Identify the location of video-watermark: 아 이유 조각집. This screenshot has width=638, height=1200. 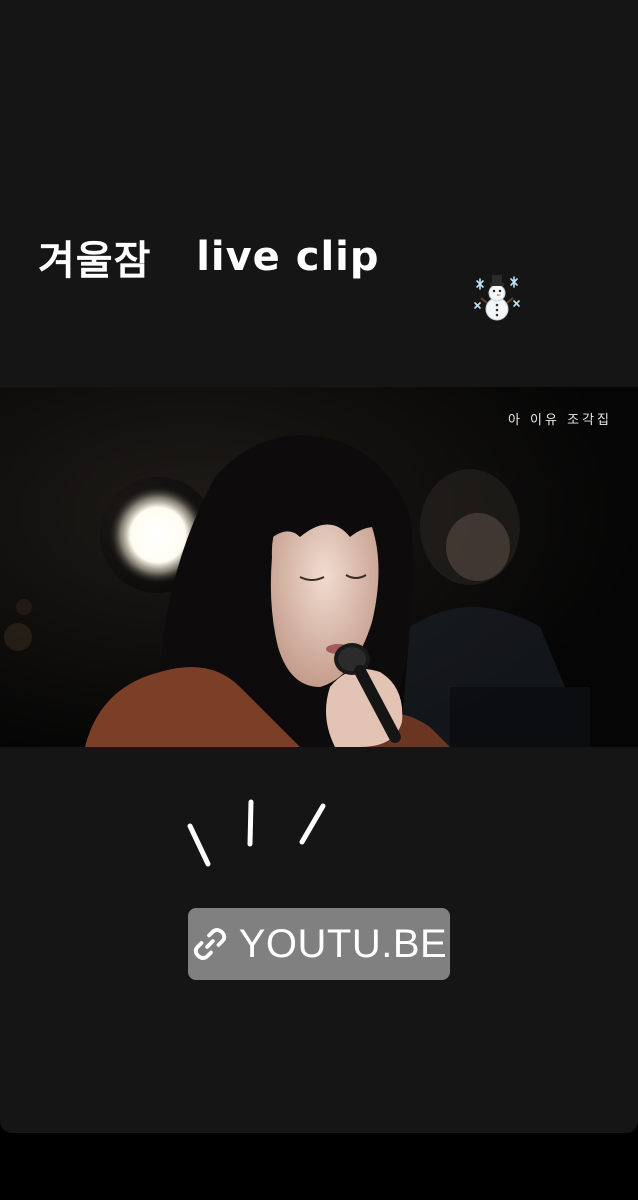
(559, 420).